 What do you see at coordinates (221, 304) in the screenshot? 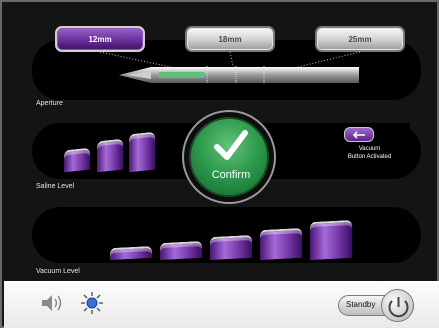
I see `bottom-toolbar: Standby` at bounding box center [221, 304].